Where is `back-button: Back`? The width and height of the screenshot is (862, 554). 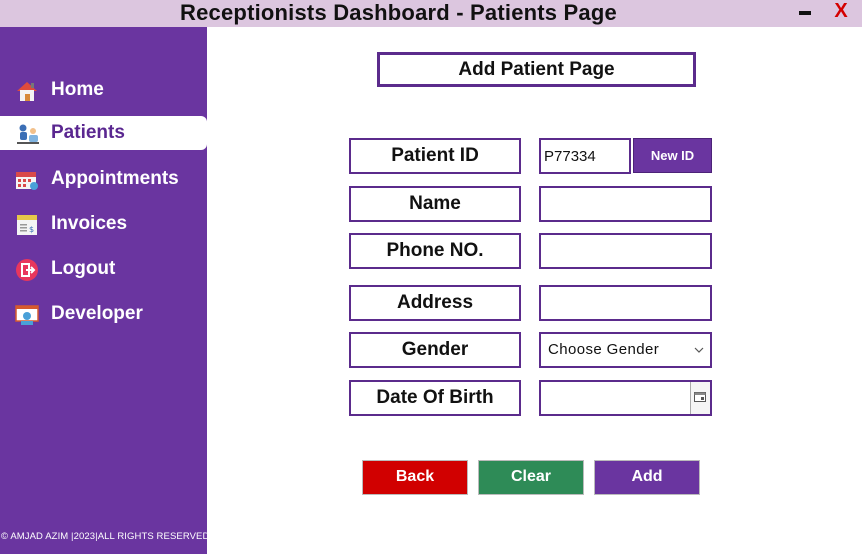
back-button: Back is located at coordinates (415, 477).